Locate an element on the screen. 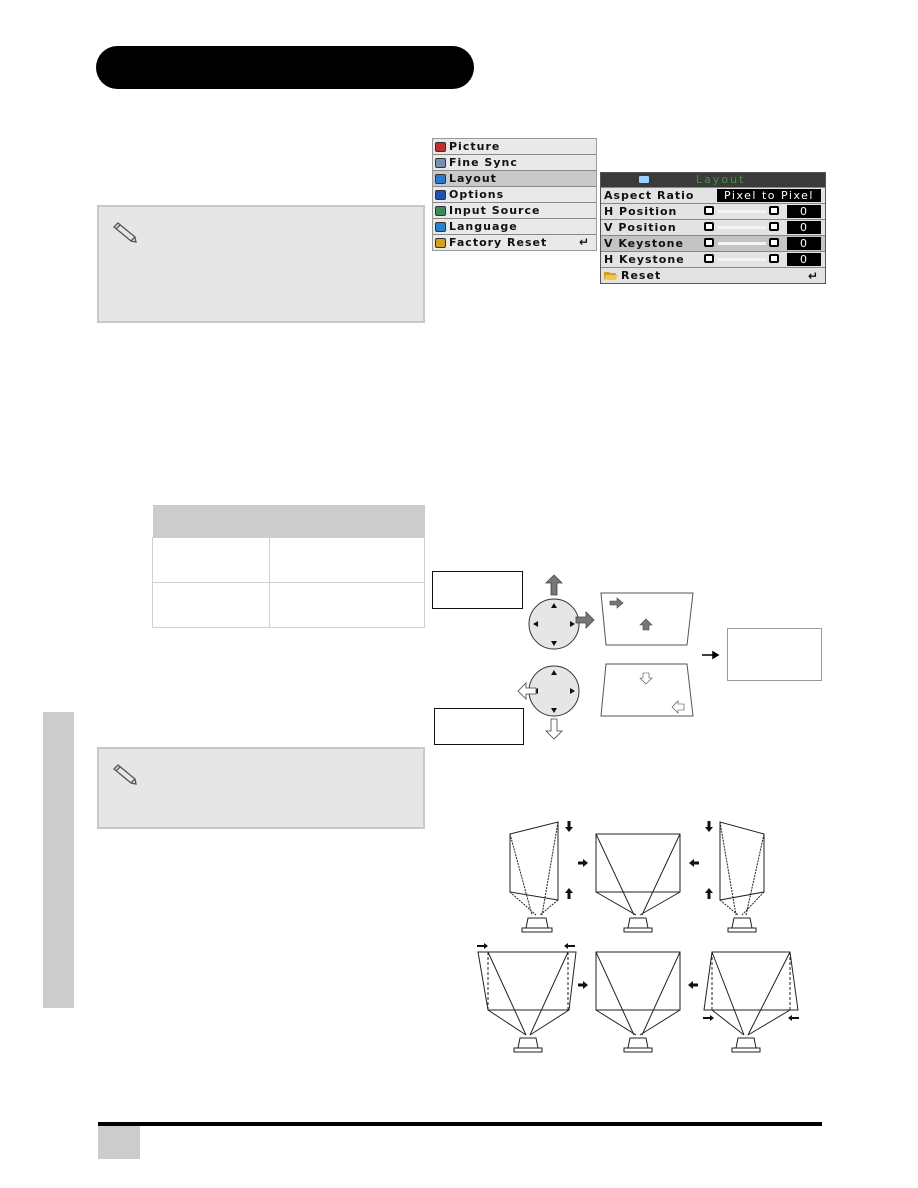 This screenshot has height=1188, width=918. layout-row-h-position: H Position 0 is located at coordinates (713, 211).